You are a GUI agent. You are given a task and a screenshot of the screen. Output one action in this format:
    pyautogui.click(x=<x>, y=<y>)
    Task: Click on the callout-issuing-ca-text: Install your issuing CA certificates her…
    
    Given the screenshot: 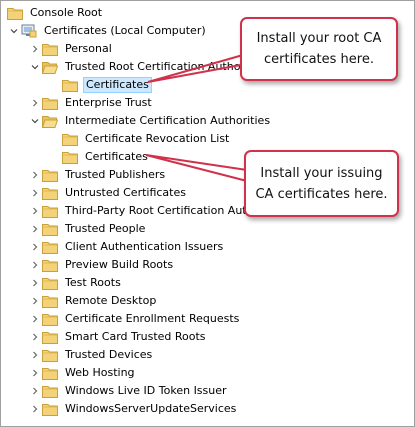 What is the action you would take?
    pyautogui.click(x=321, y=183)
    